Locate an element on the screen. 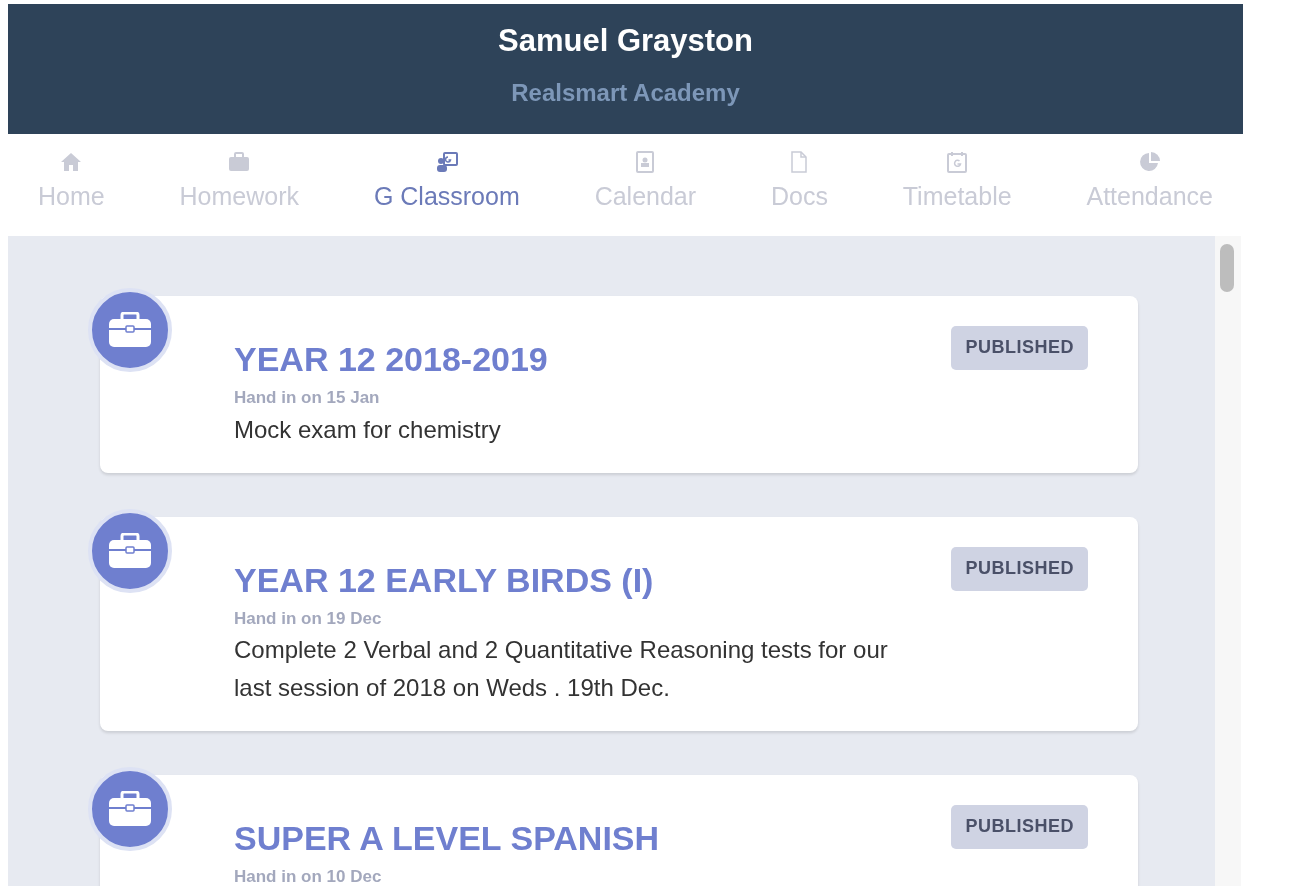 Image resolution: width=1301 pixels, height=886 pixels. assignment-card: SUPER A LEVEL SPANISH Hand in on 10 Dec PUBLISHED is located at coordinates (619, 830).